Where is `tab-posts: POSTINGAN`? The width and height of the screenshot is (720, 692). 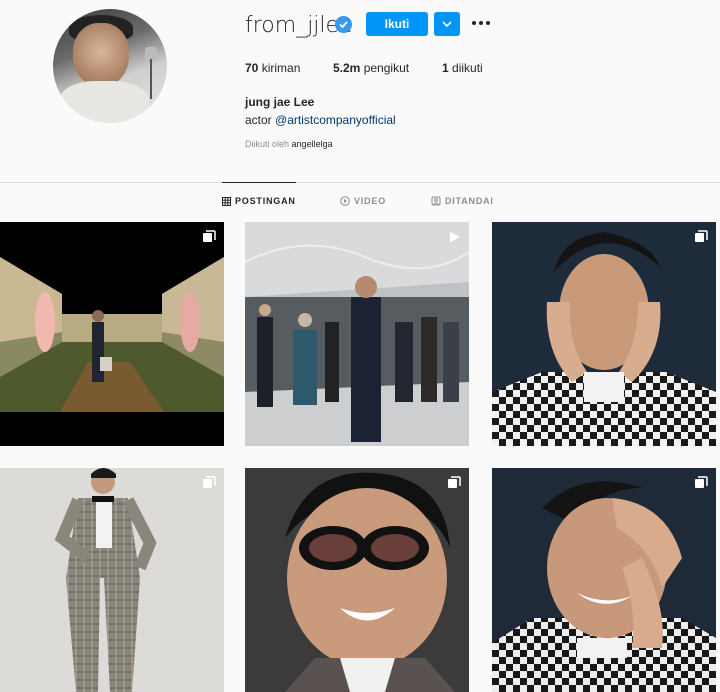 tab-posts: POSTINGAN is located at coordinates (259, 201).